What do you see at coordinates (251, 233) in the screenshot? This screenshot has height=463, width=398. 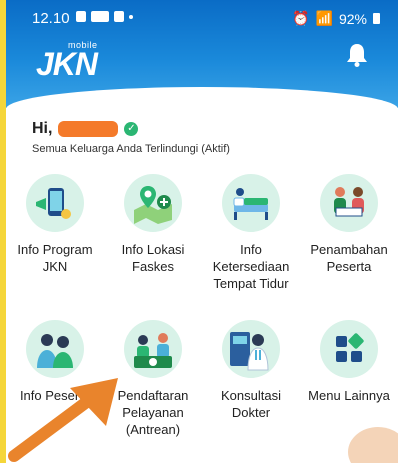 I see `menu-info-ketersediaan-tempat-tidur: Info Ketersediaan Tempat Tidur` at bounding box center [251, 233].